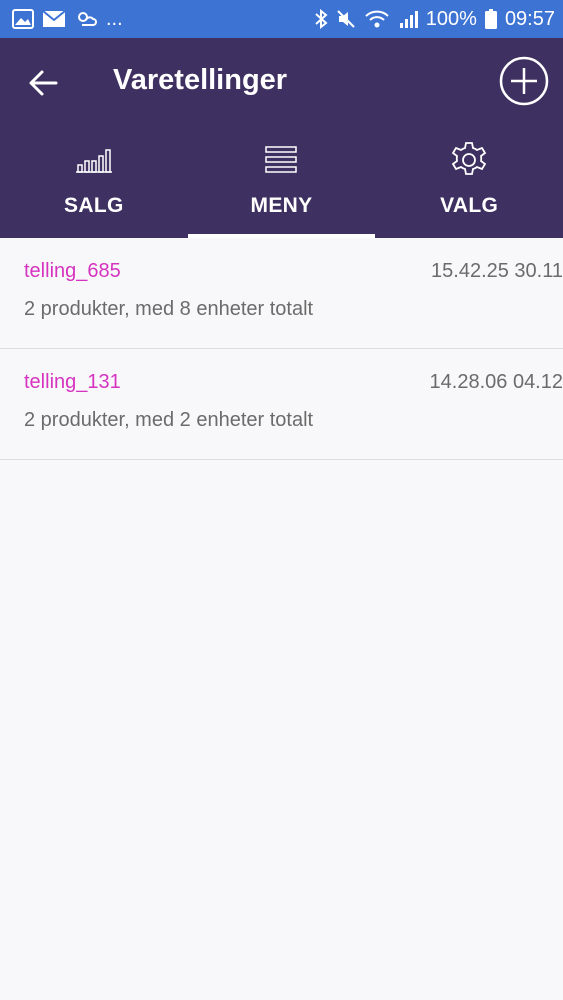 The image size is (563, 1000). Describe the element at coordinates (86, 19) in the screenshot. I see `weather-icon` at that location.